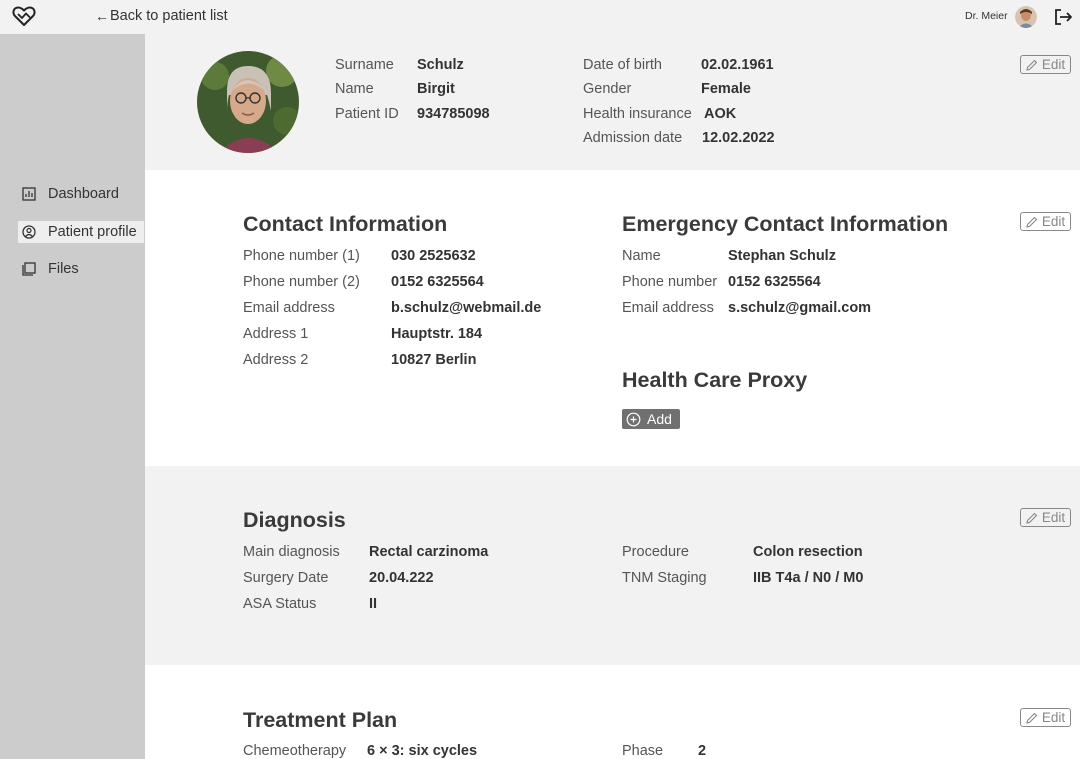 This screenshot has height=759, width=1080. What do you see at coordinates (83, 194) in the screenshot?
I see `sidebar-item-label: Dashboard` at bounding box center [83, 194].